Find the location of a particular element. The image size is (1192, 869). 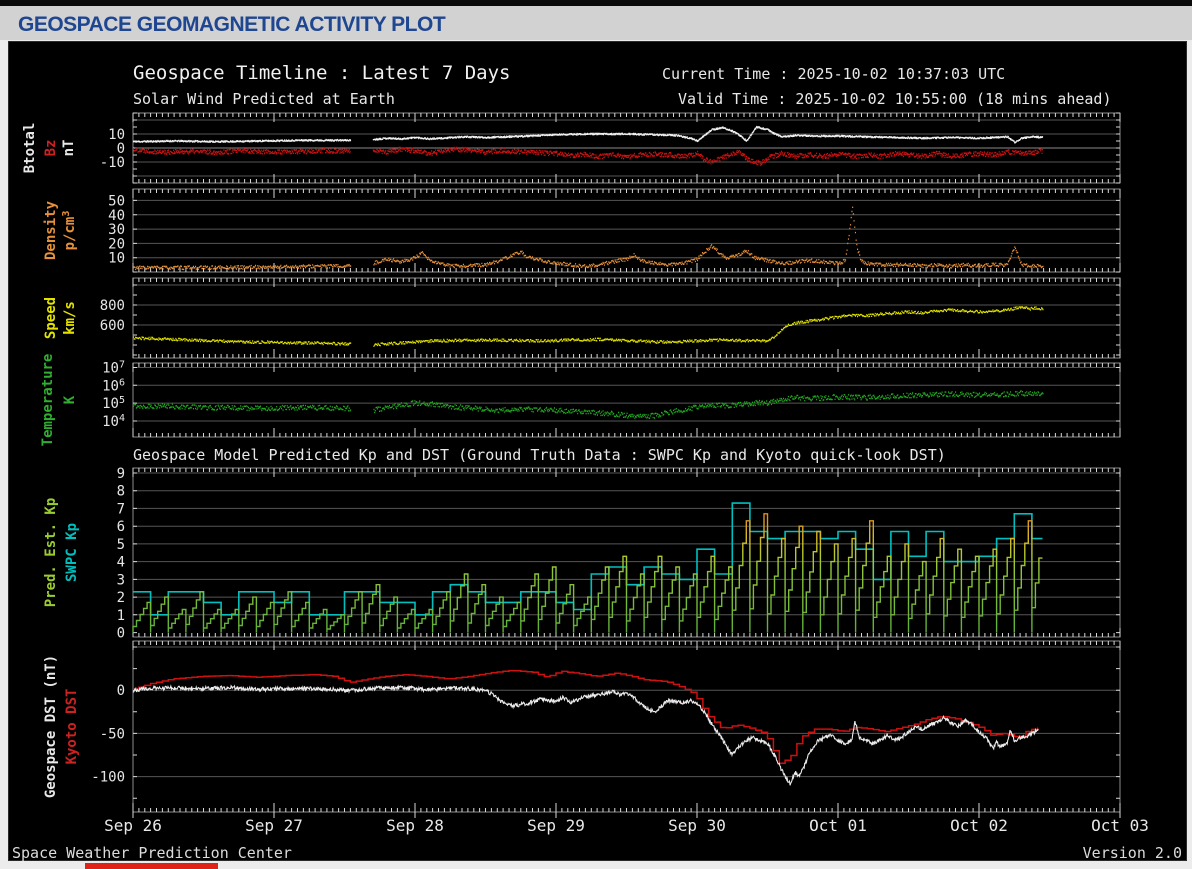

x-tick-label: Sep 28 is located at coordinates (415, 825).